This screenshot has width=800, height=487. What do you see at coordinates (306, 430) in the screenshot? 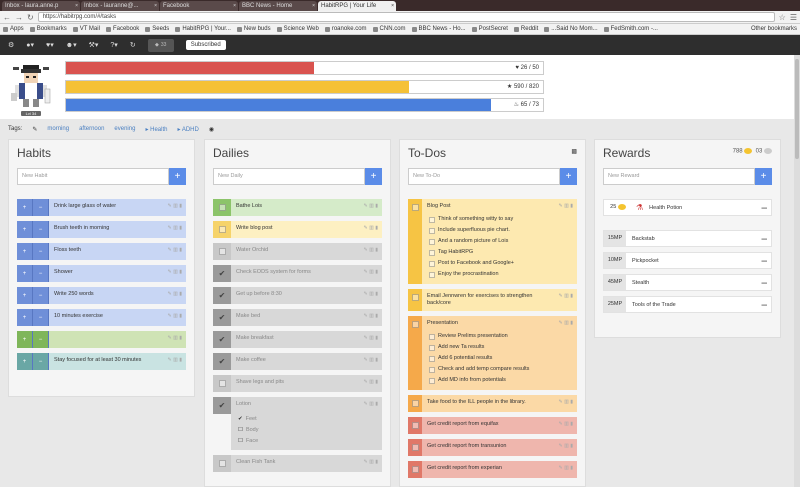
I see `checklist-item: ☐ Body` at bounding box center [306, 430].